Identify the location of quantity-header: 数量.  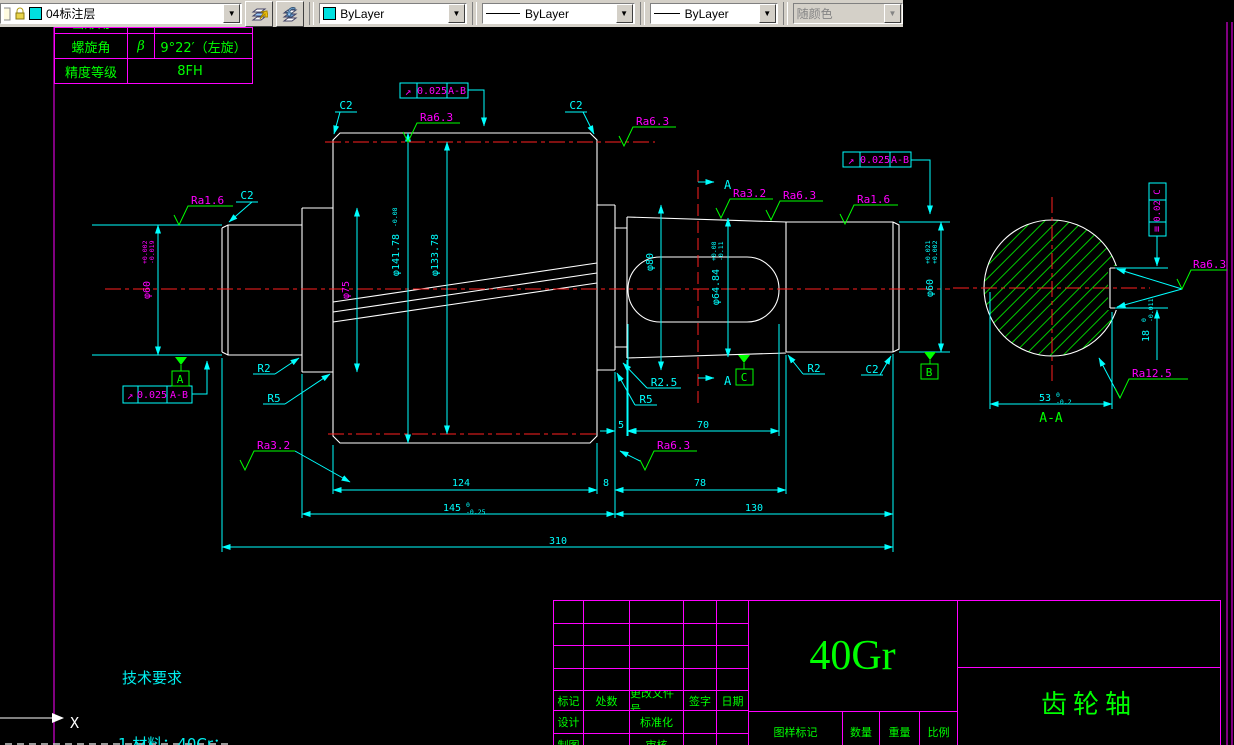
(861, 728).